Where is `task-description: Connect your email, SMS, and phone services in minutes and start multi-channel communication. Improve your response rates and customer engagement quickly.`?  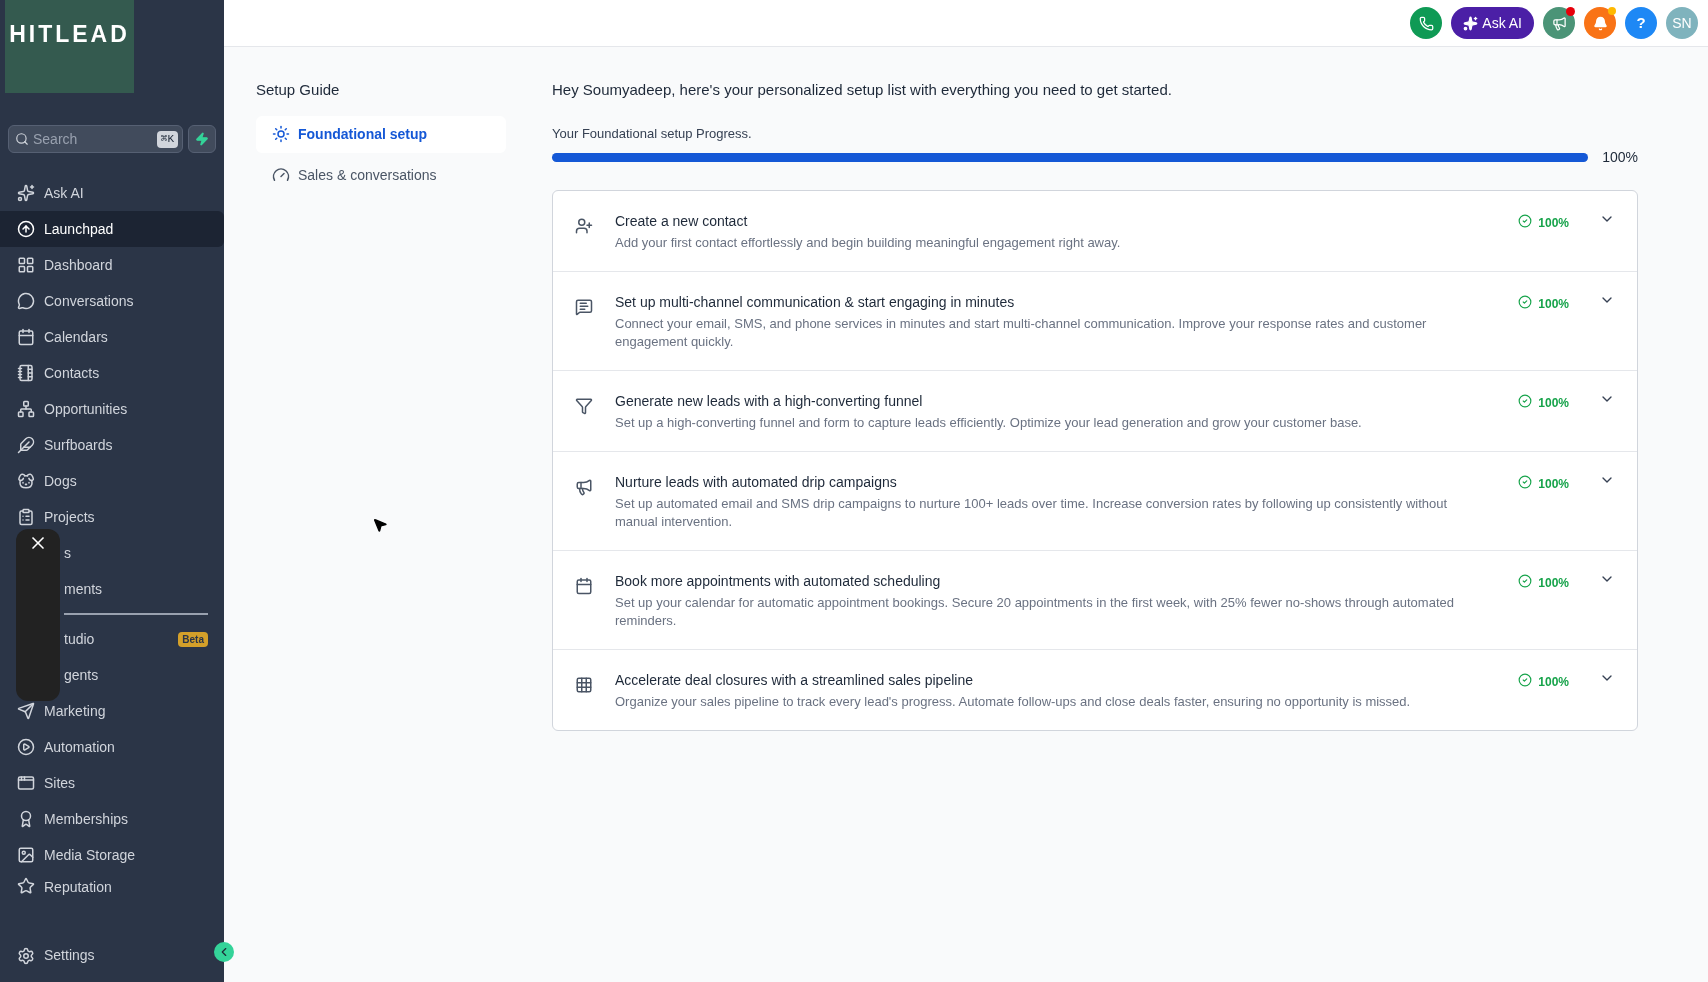 task-description: Connect your email, SMS, and phone services in minutes and start multi-channel communication. Improve your response rates and customer engagement quickly. is located at coordinates (1021, 333).